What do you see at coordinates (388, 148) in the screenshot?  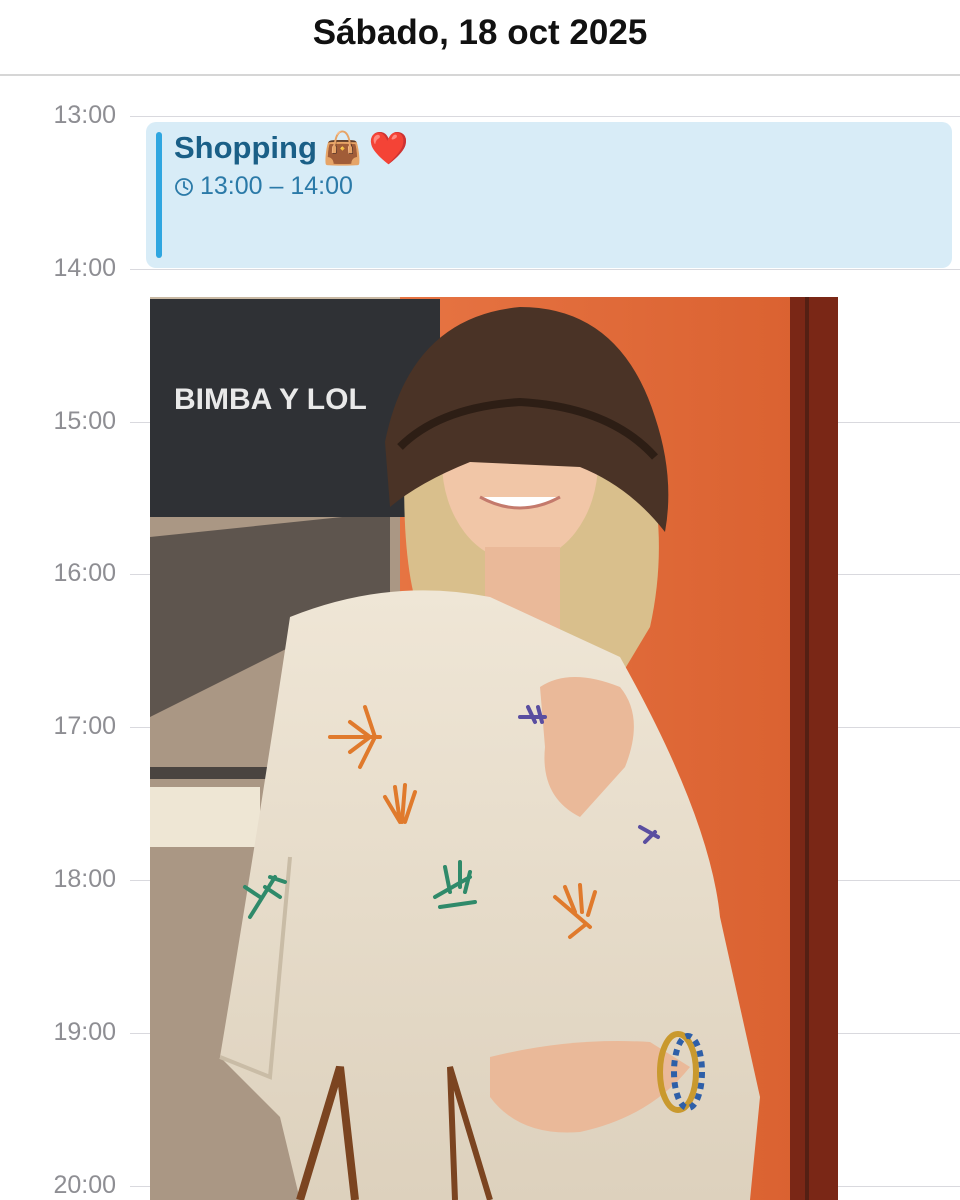 I see `heart-emoji: ❤️` at bounding box center [388, 148].